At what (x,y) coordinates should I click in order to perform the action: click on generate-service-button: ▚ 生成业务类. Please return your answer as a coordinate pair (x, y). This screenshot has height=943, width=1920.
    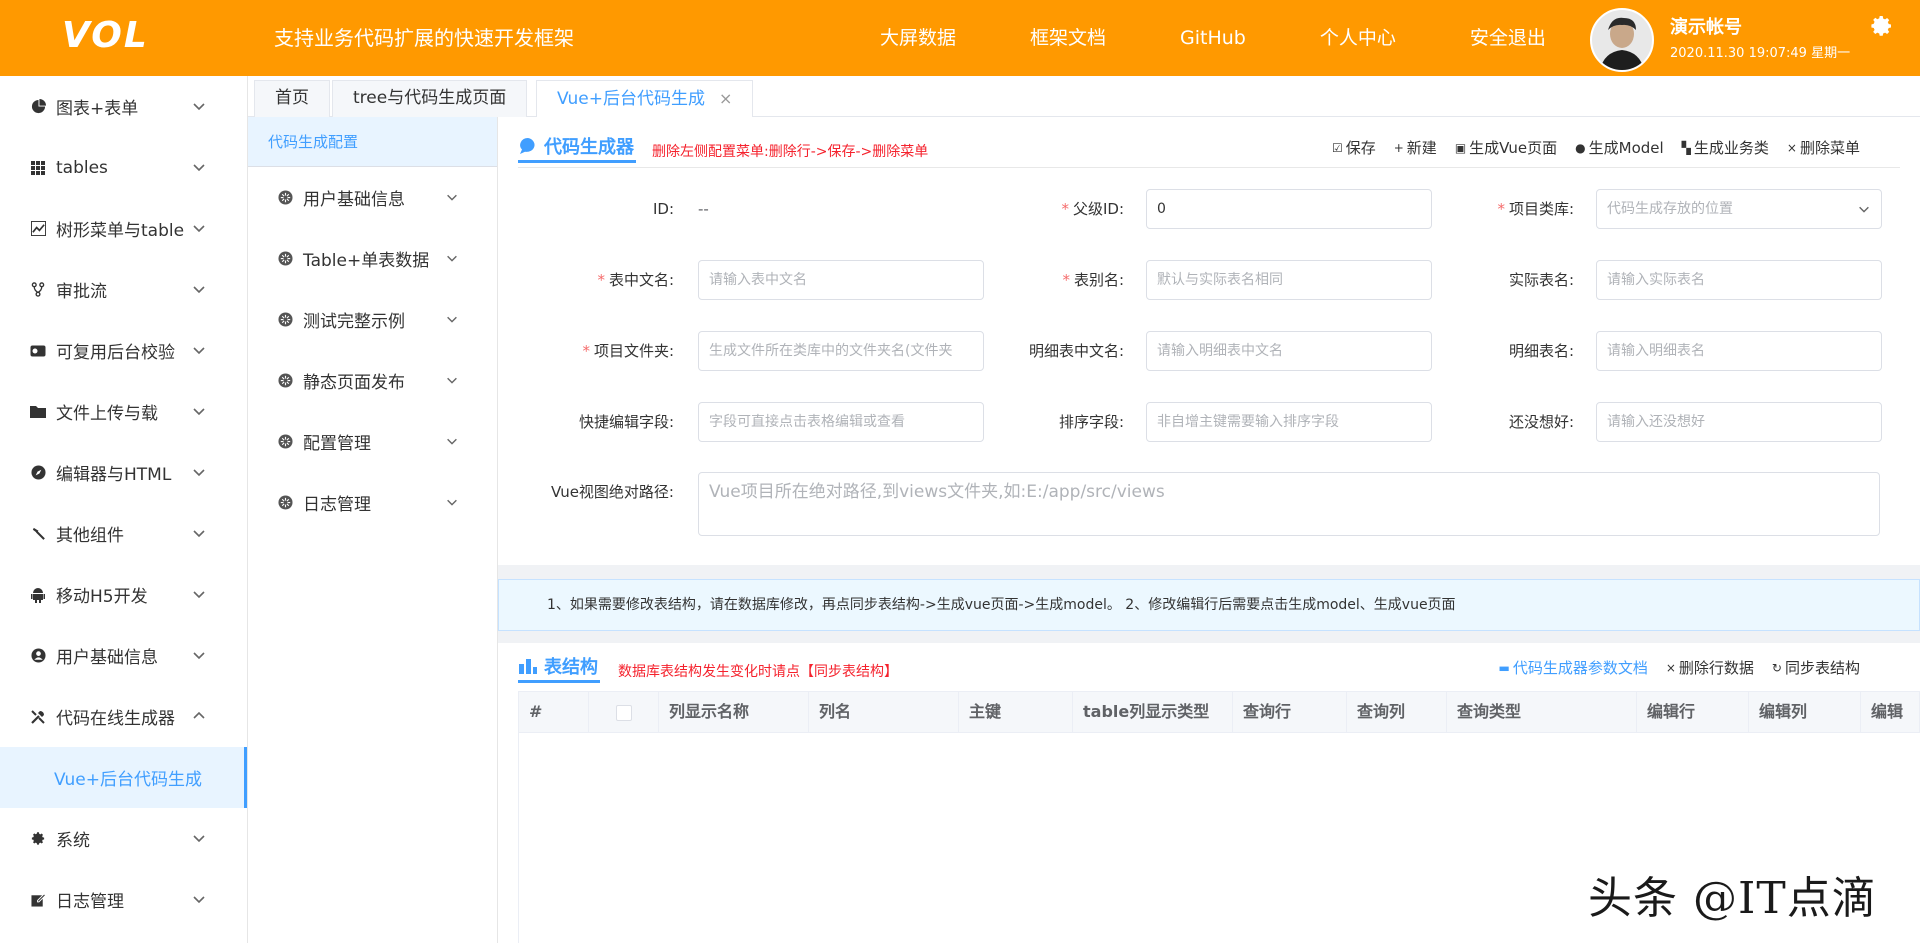
    Looking at the image, I should click on (1725, 147).